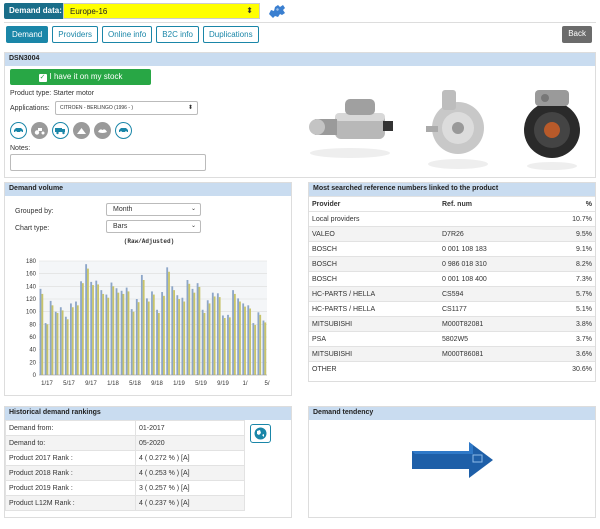 Image resolution: width=600 pixels, height=529 pixels. Describe the element at coordinates (230, 34) in the screenshot. I see `tab-duplications: Duplications` at that location.